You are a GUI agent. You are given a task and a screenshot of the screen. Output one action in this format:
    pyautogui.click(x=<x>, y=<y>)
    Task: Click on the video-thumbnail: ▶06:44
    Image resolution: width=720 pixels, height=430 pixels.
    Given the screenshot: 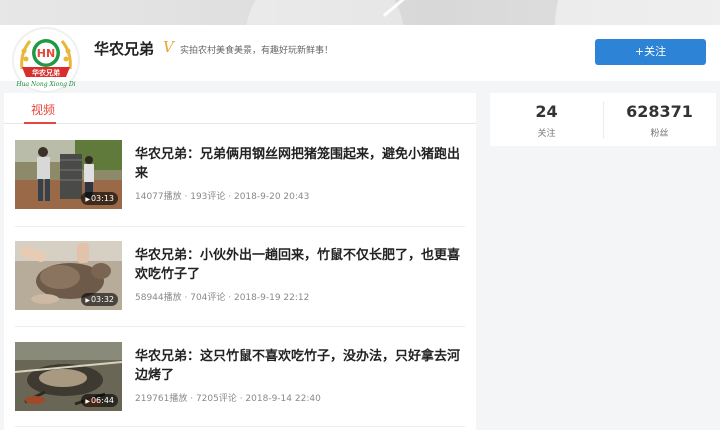 What is the action you would take?
    pyautogui.click(x=68, y=376)
    